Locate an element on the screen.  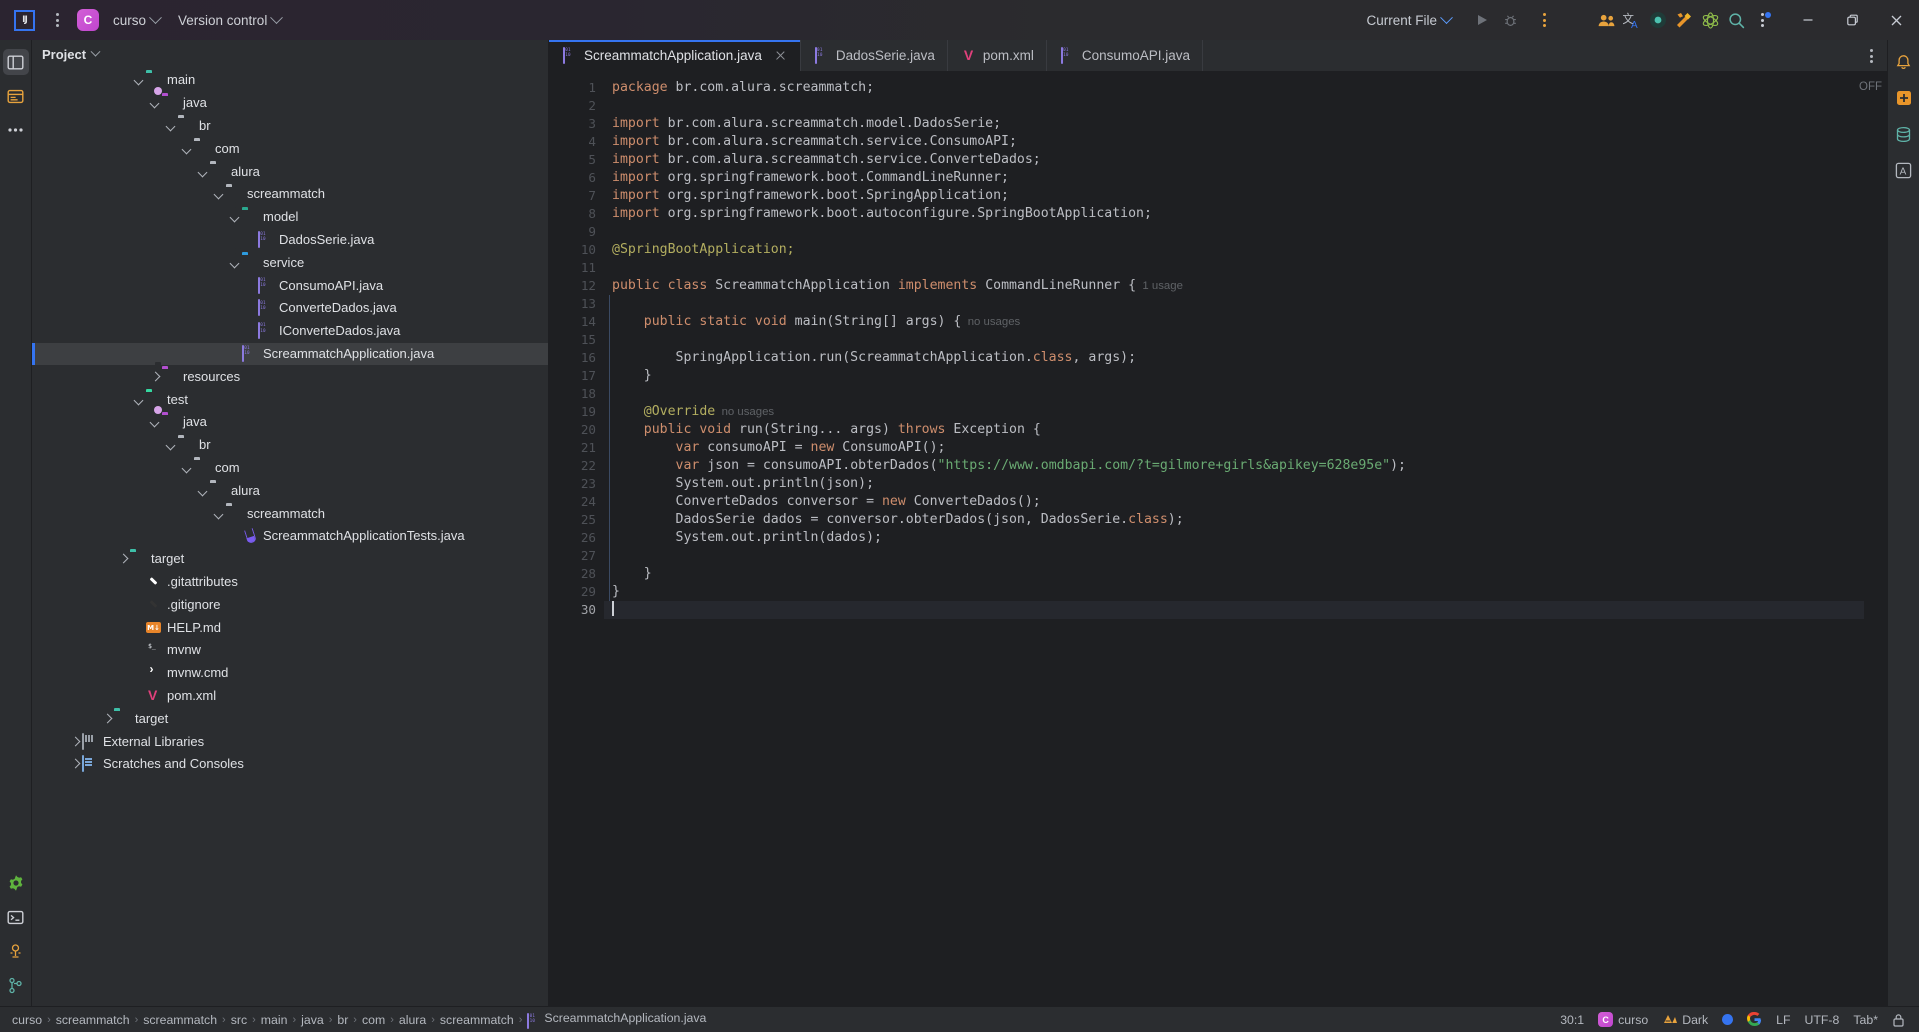
indent-widget: Tab* is located at coordinates (1865, 1020).